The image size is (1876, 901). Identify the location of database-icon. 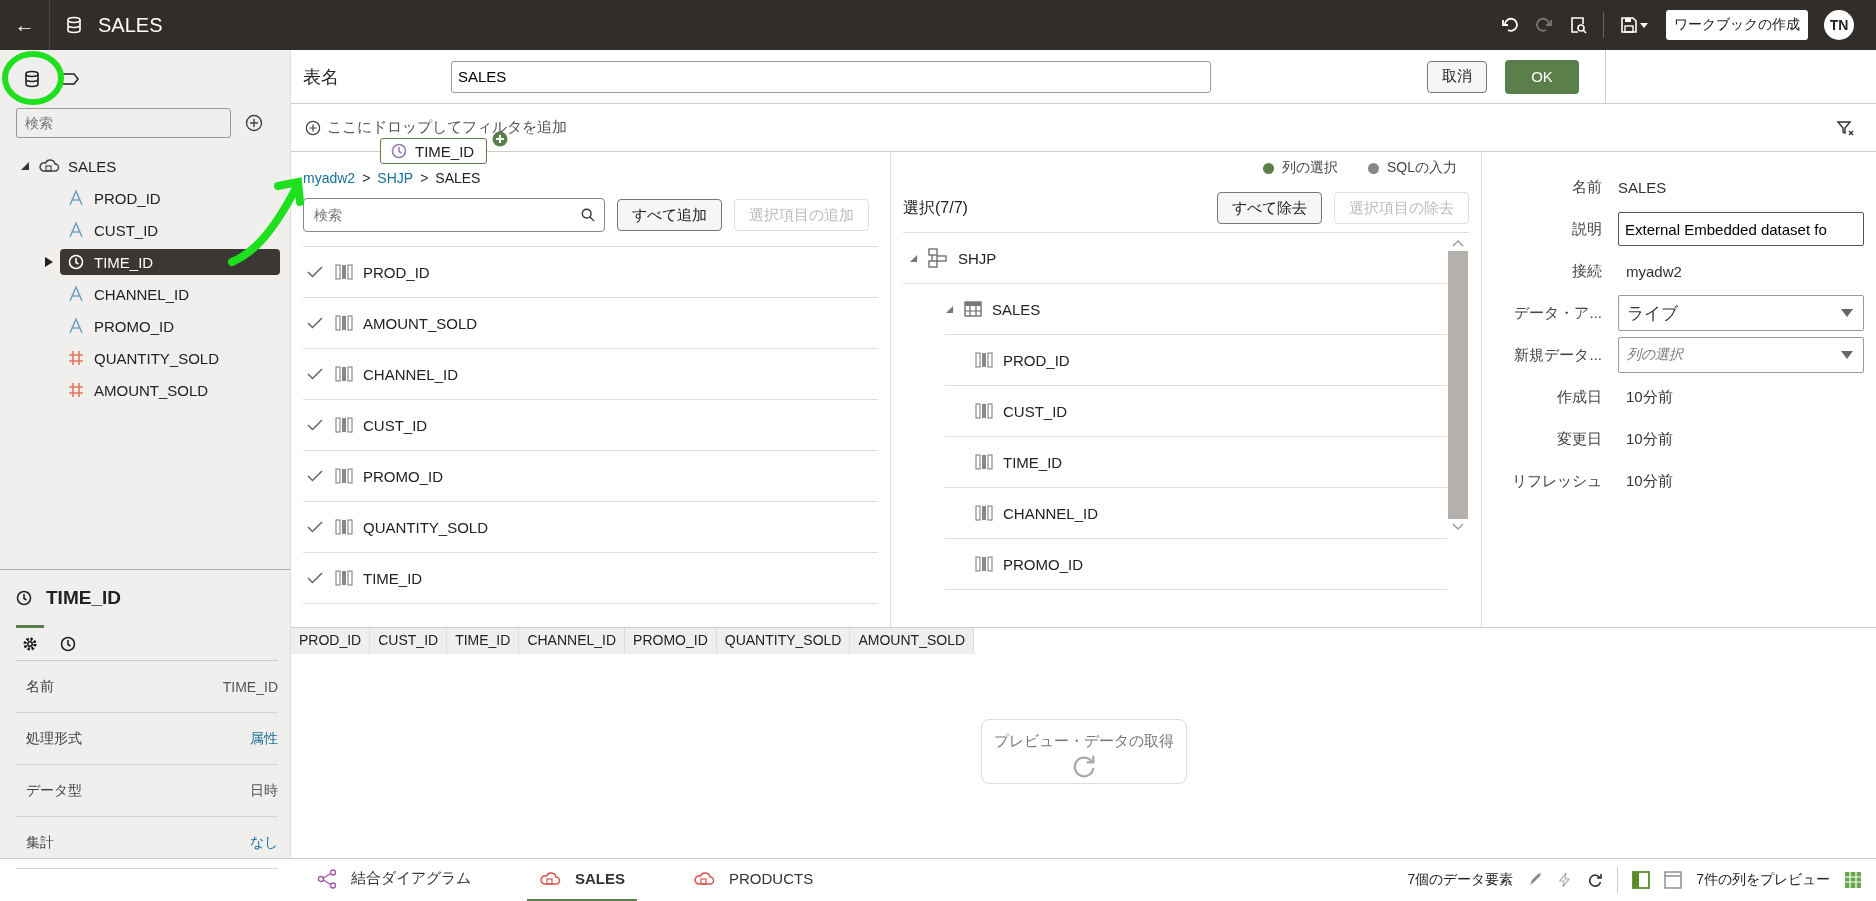
(32, 79).